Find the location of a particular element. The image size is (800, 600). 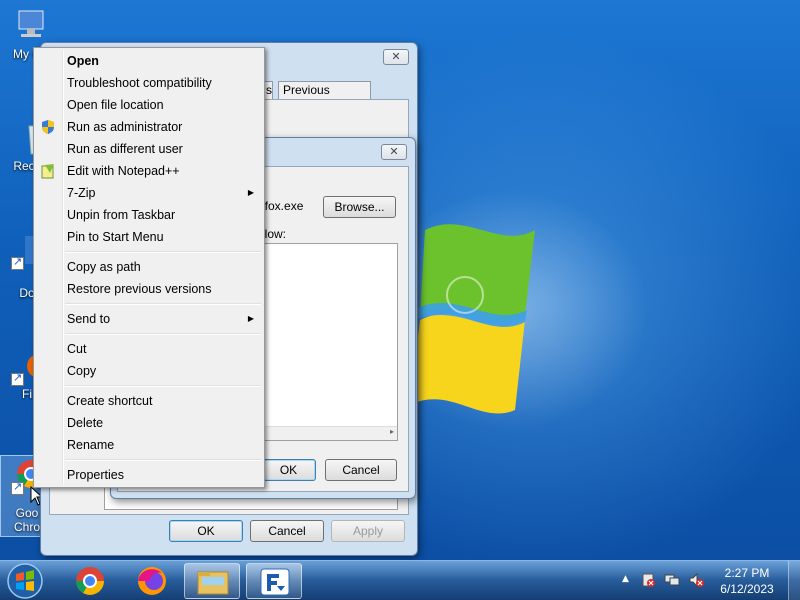

show-hidden-icons-icon: ▲ is located at coordinates (625, 579).